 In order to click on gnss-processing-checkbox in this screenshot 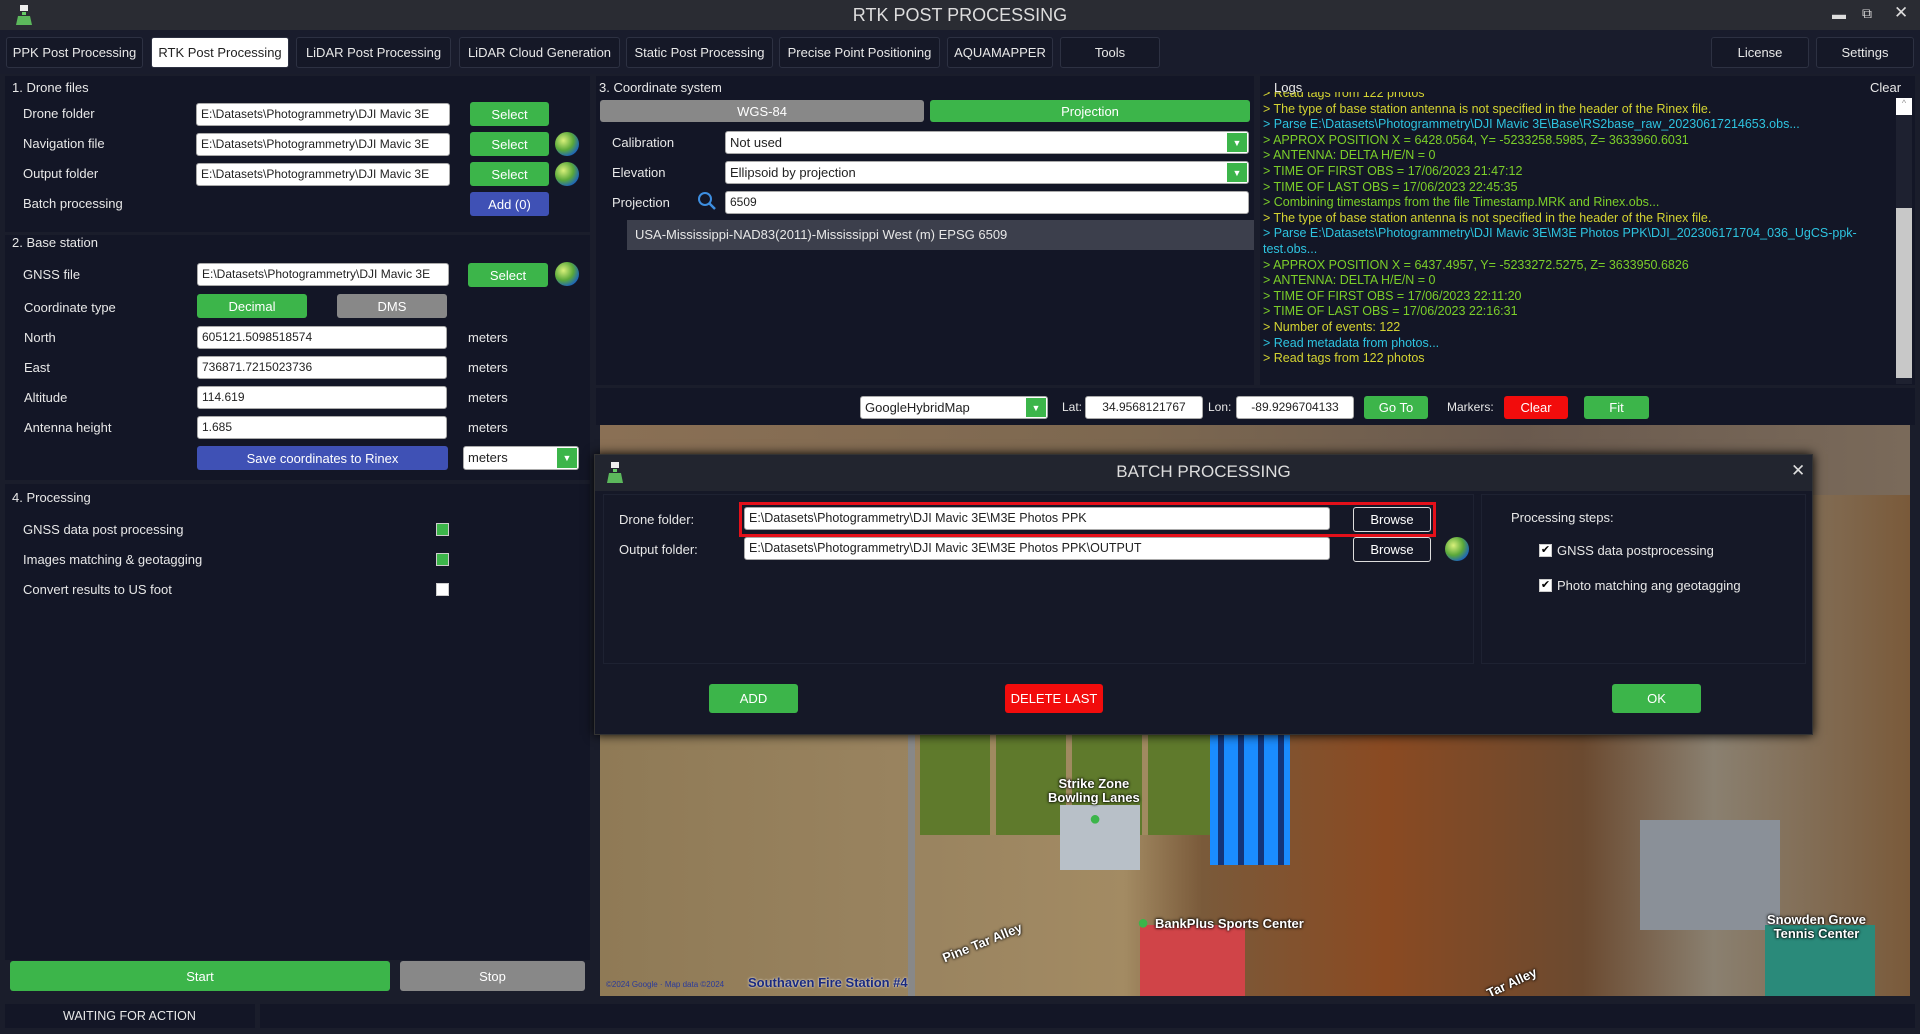, I will do `click(442, 529)`.